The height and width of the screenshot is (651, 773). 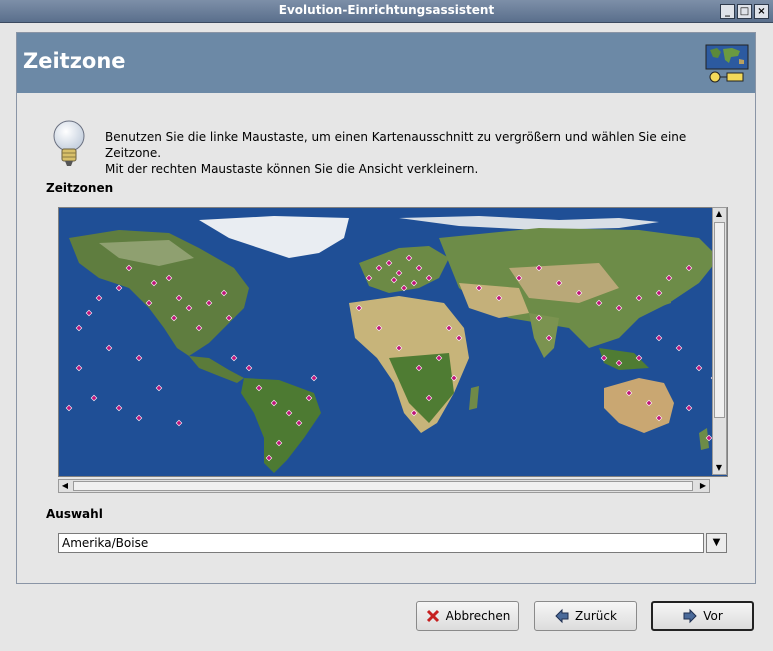 What do you see at coordinates (713, 616) in the screenshot?
I see `forward-button-label: Vor` at bounding box center [713, 616].